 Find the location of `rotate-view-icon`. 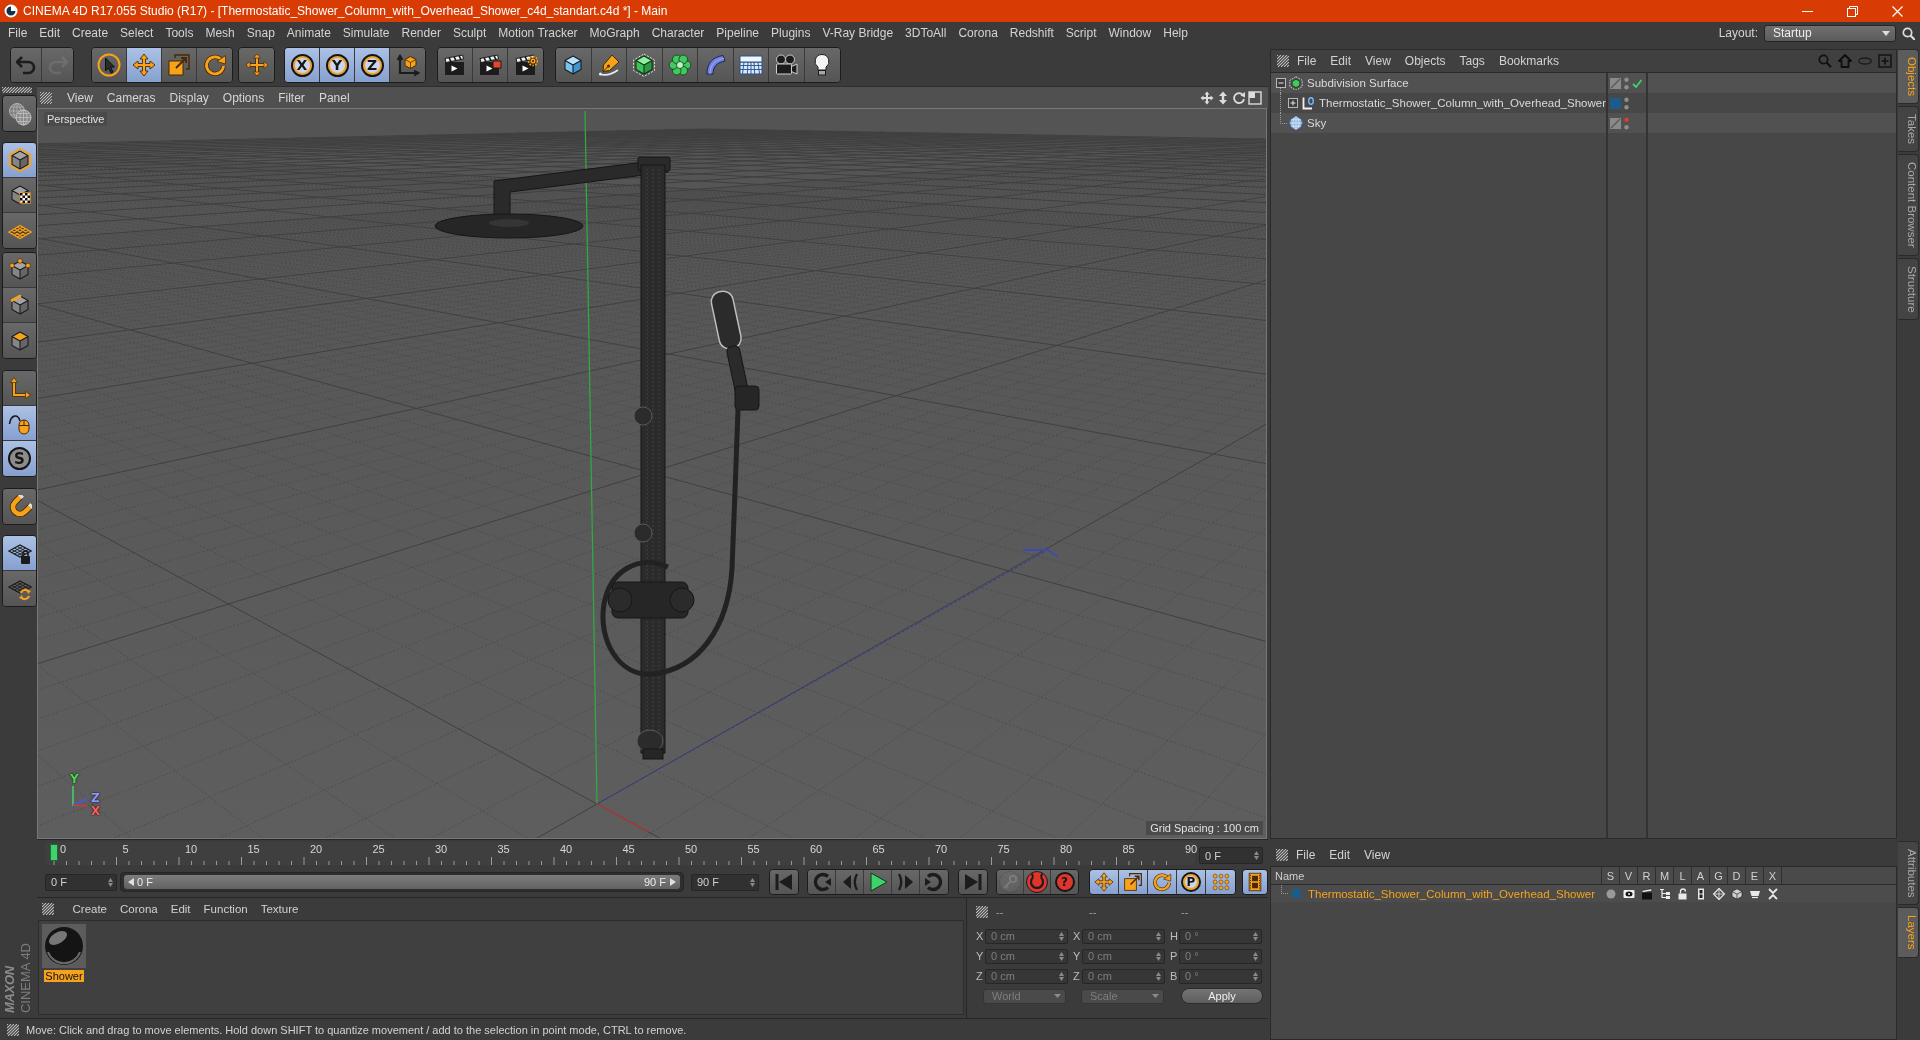

rotate-view-icon is located at coordinates (1239, 97).